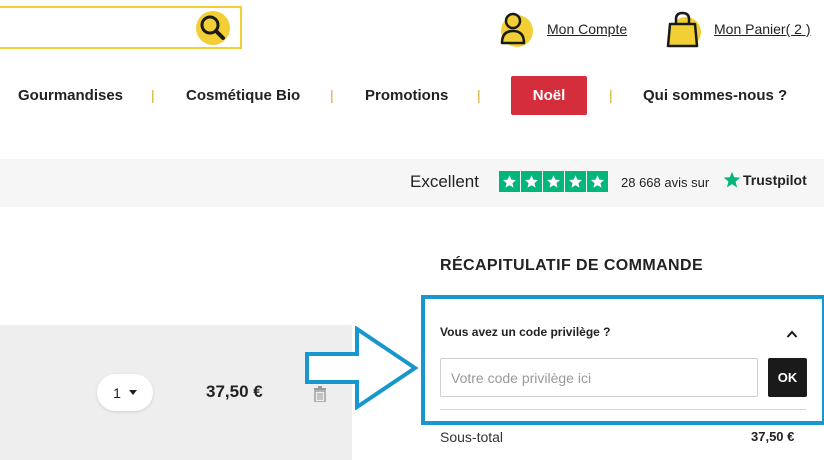 This screenshot has height=460, width=824. I want to click on account-link: Mon Compte, so click(562, 29).